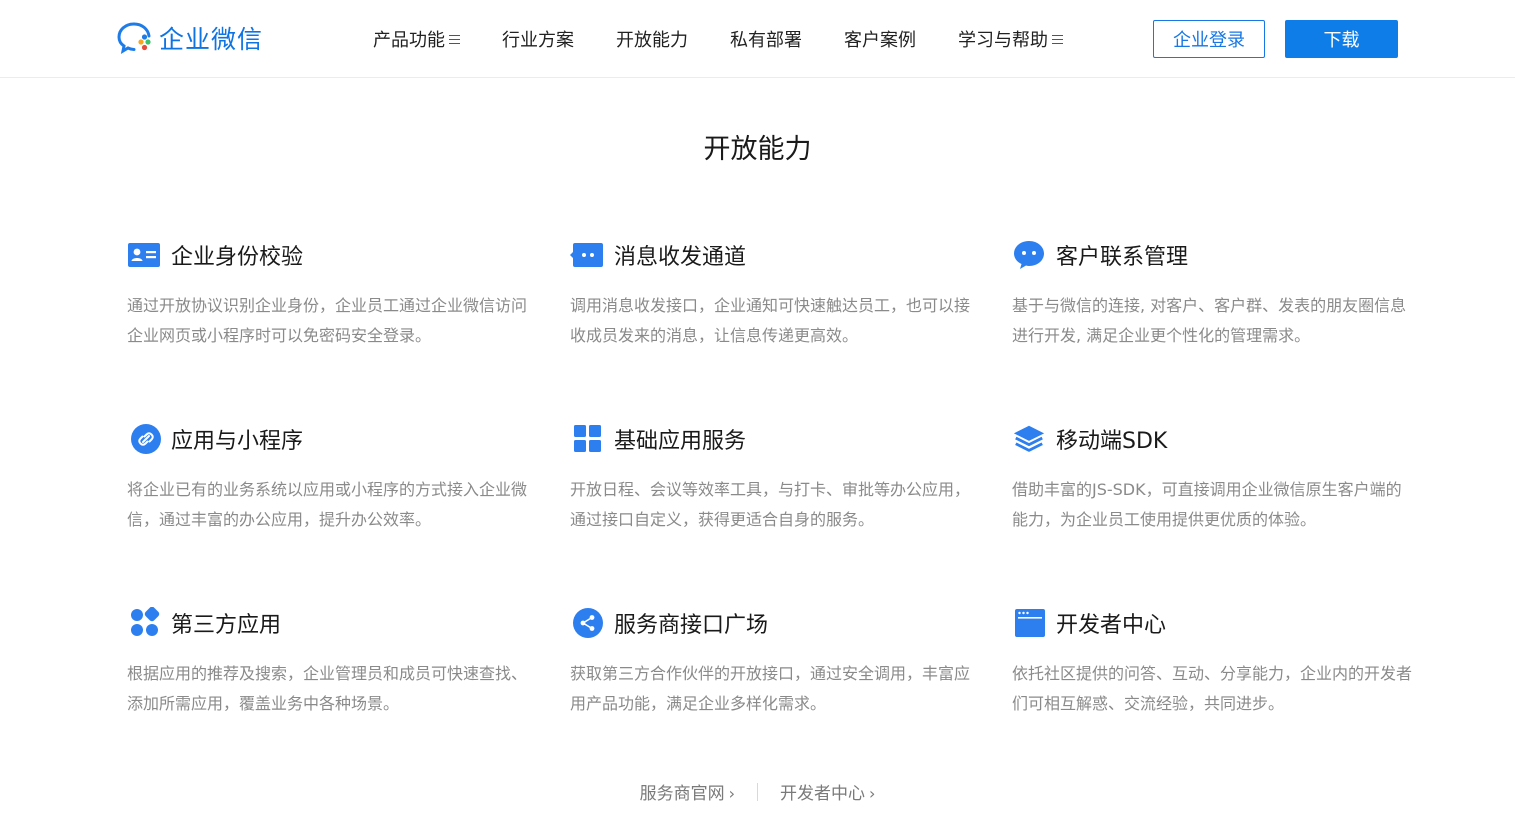 This screenshot has height=839, width=1515. What do you see at coordinates (757, 149) in the screenshot?
I see `page-title: 开放能力` at bounding box center [757, 149].